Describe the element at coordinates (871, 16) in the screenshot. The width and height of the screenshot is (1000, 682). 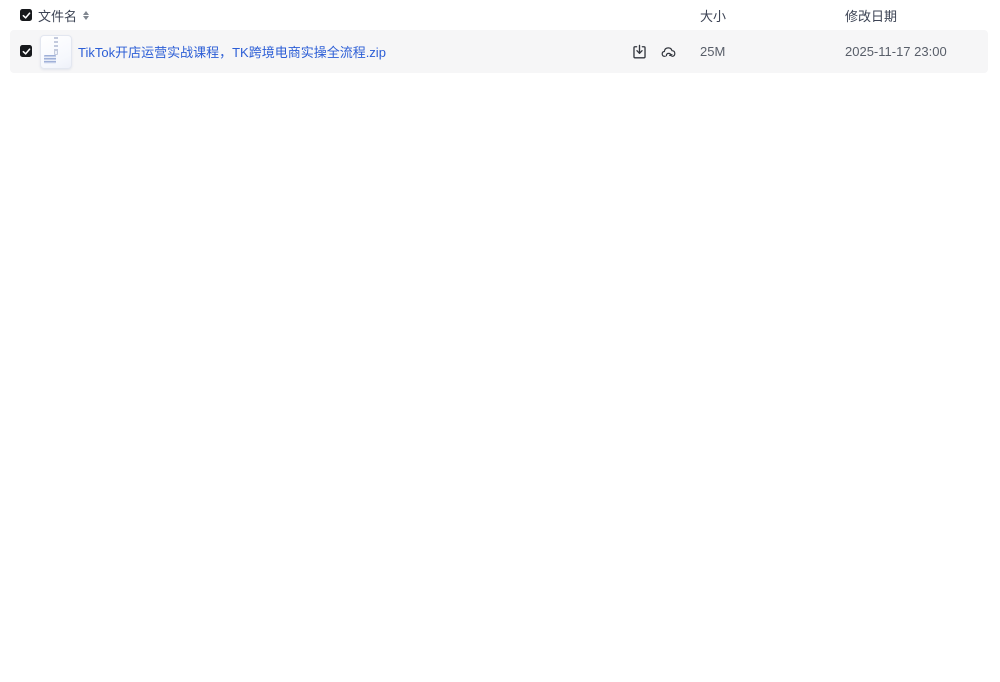
I see `column-header-modified: 修改日期` at that location.